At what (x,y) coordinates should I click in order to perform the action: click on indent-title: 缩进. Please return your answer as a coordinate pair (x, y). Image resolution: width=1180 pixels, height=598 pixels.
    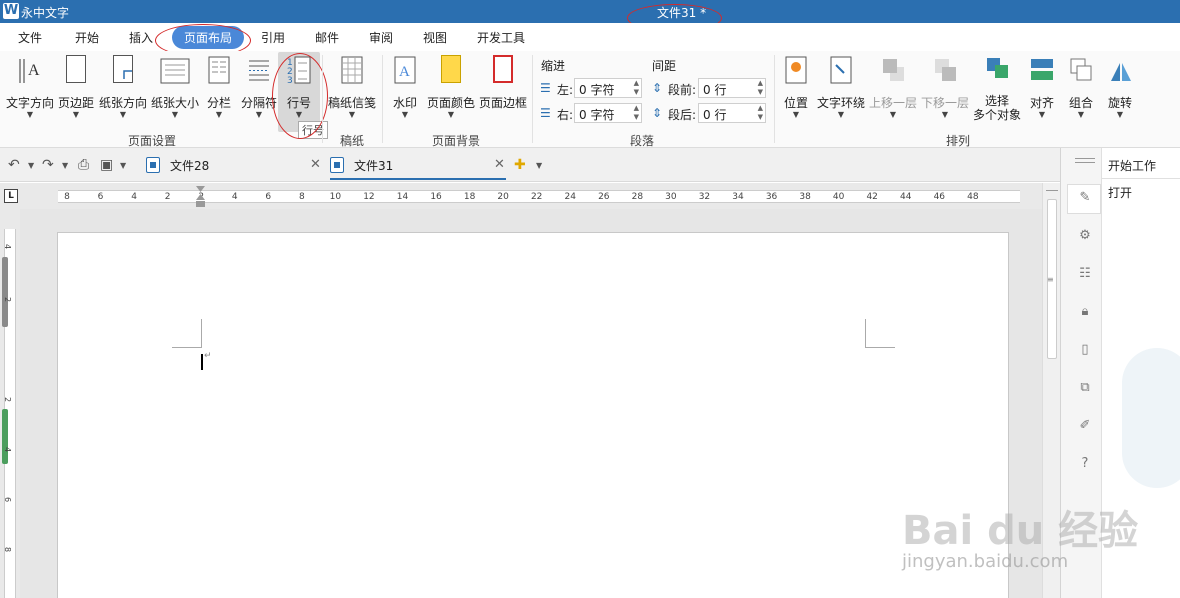
    Looking at the image, I should click on (553, 66).